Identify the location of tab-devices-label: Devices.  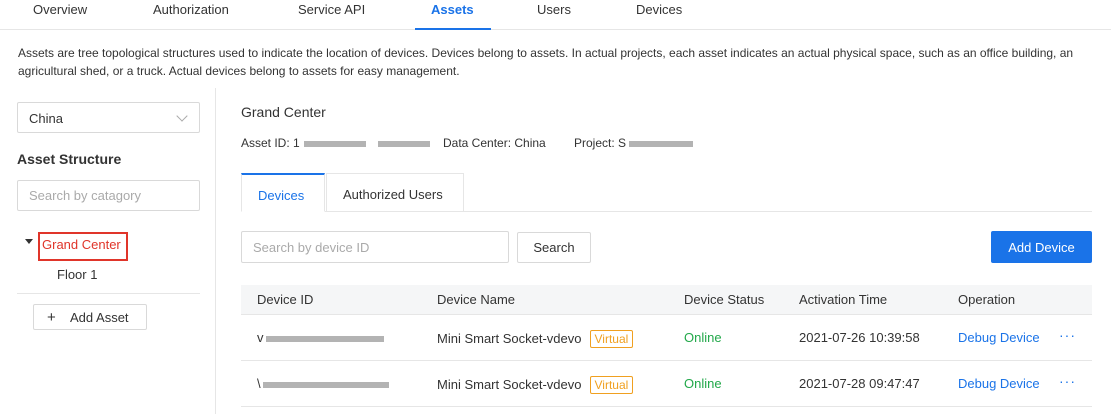
(281, 195).